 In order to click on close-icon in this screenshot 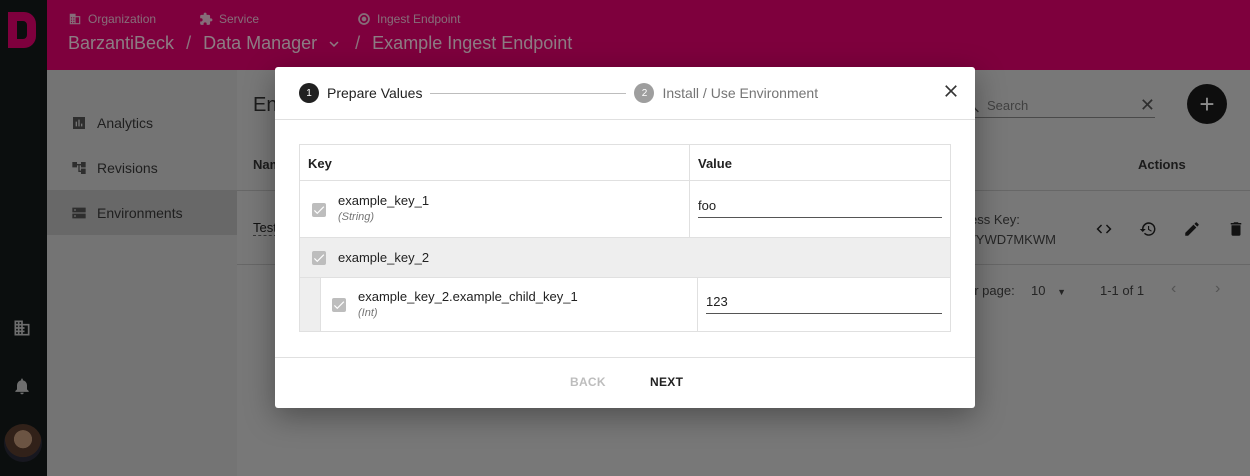, I will do `click(951, 91)`.